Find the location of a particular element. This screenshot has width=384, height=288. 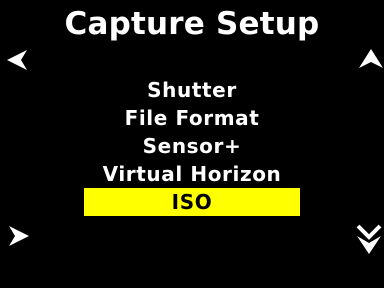

chevron-up-icon is located at coordinates (371, 58).